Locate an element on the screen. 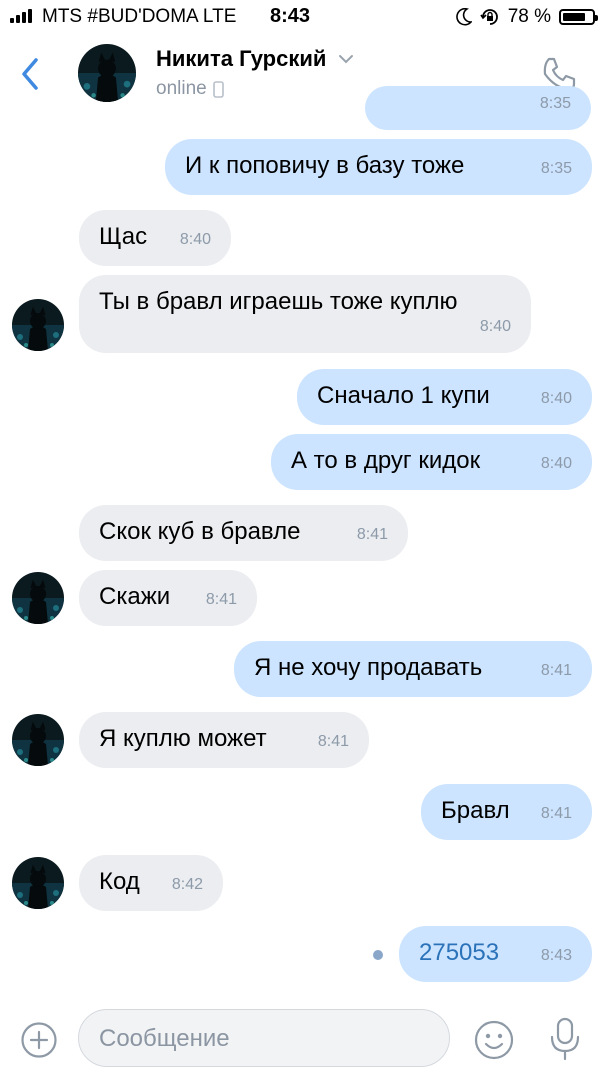 This screenshot has width=607, height=1080. status-bar: MTS #BUD'DOMA LTE 8:43 78 % is located at coordinates (303, 17).